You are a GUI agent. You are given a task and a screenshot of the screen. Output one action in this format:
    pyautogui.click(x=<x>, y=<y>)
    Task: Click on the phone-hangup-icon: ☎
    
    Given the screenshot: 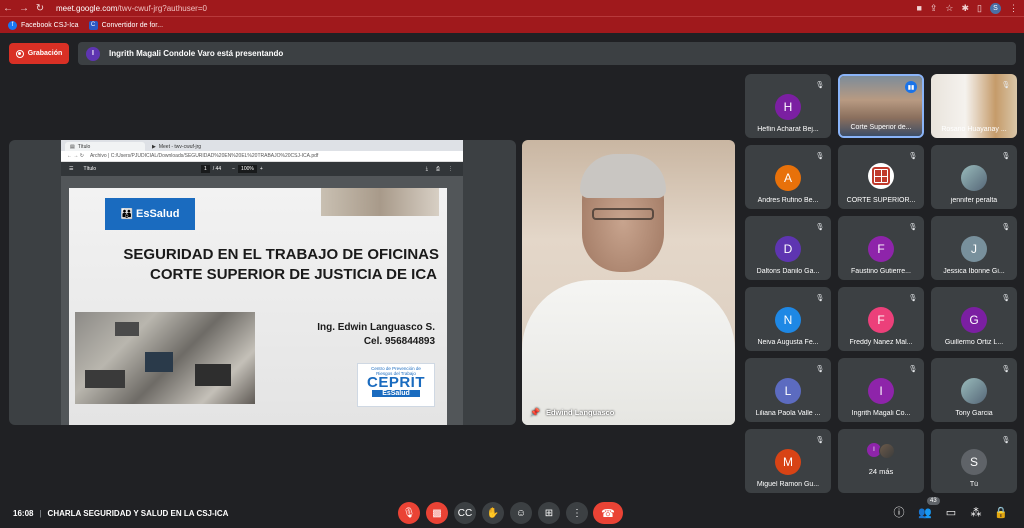 What is the action you would take?
    pyautogui.click(x=608, y=513)
    